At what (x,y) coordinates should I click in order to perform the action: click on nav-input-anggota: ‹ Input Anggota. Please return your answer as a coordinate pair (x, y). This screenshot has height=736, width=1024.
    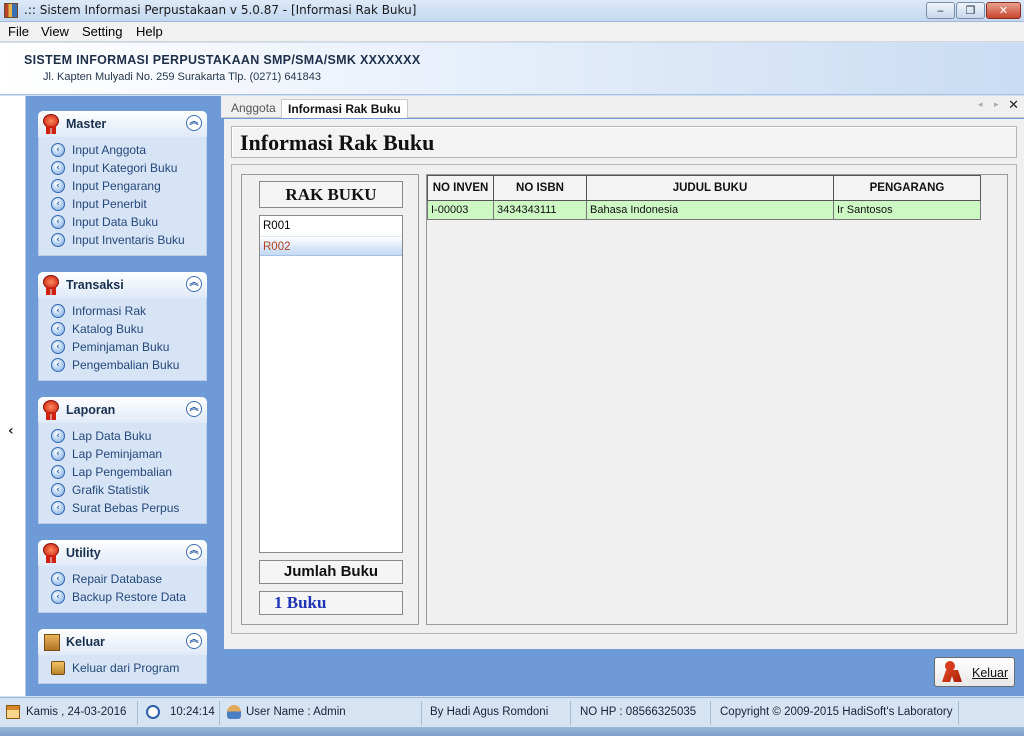
    Looking at the image, I should click on (122, 150).